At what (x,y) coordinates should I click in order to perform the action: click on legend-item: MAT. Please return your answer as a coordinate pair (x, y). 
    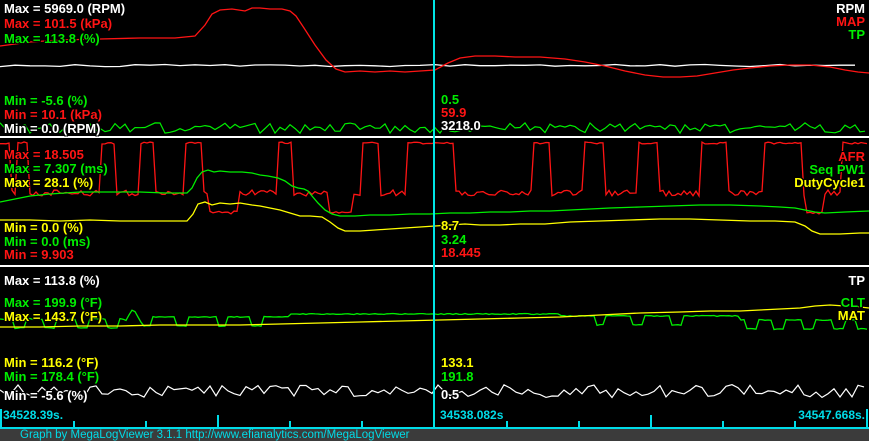
    Looking at the image, I should click on (851, 315).